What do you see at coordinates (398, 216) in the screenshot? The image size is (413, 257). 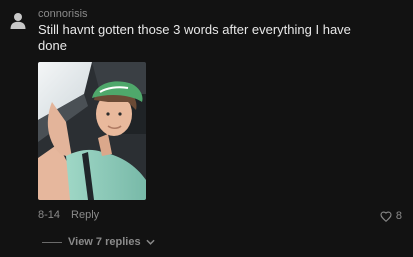 I see `like-count: 8` at bounding box center [398, 216].